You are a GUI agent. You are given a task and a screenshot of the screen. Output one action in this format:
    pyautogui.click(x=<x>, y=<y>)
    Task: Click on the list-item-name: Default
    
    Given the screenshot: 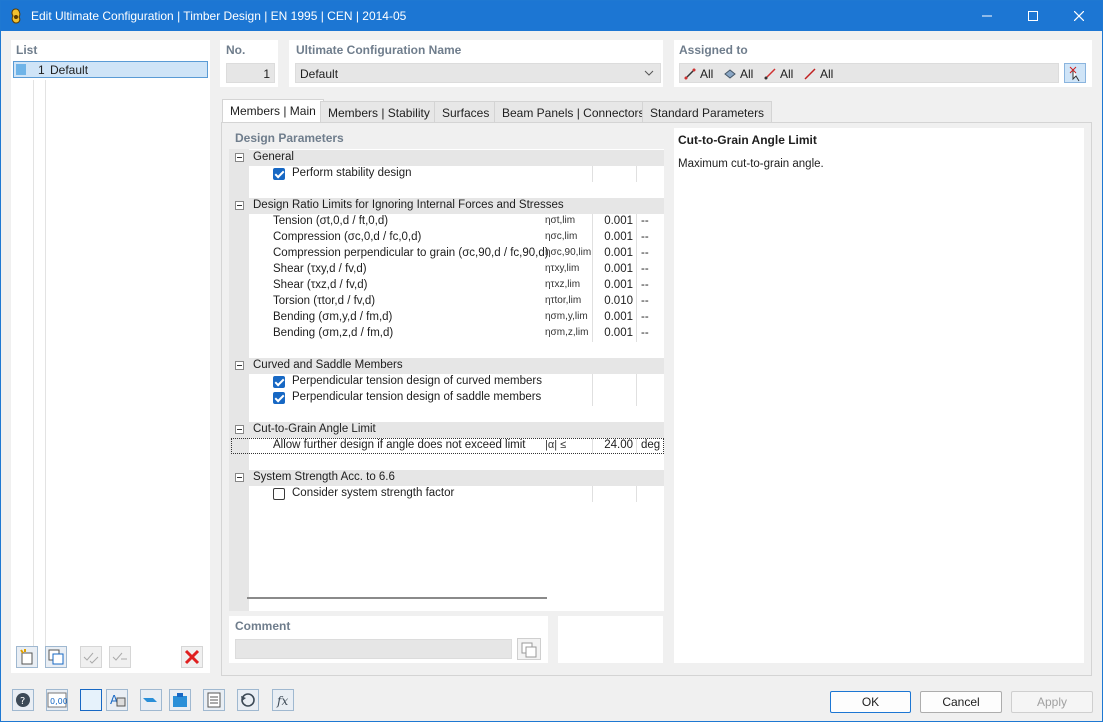 What is the action you would take?
    pyautogui.click(x=69, y=70)
    